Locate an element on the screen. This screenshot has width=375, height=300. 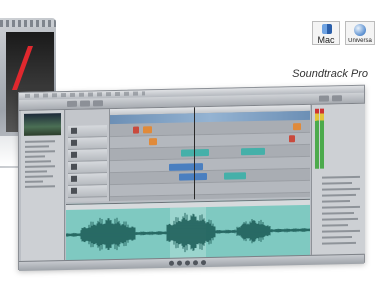
play-button is located at coordinates (179, 263).